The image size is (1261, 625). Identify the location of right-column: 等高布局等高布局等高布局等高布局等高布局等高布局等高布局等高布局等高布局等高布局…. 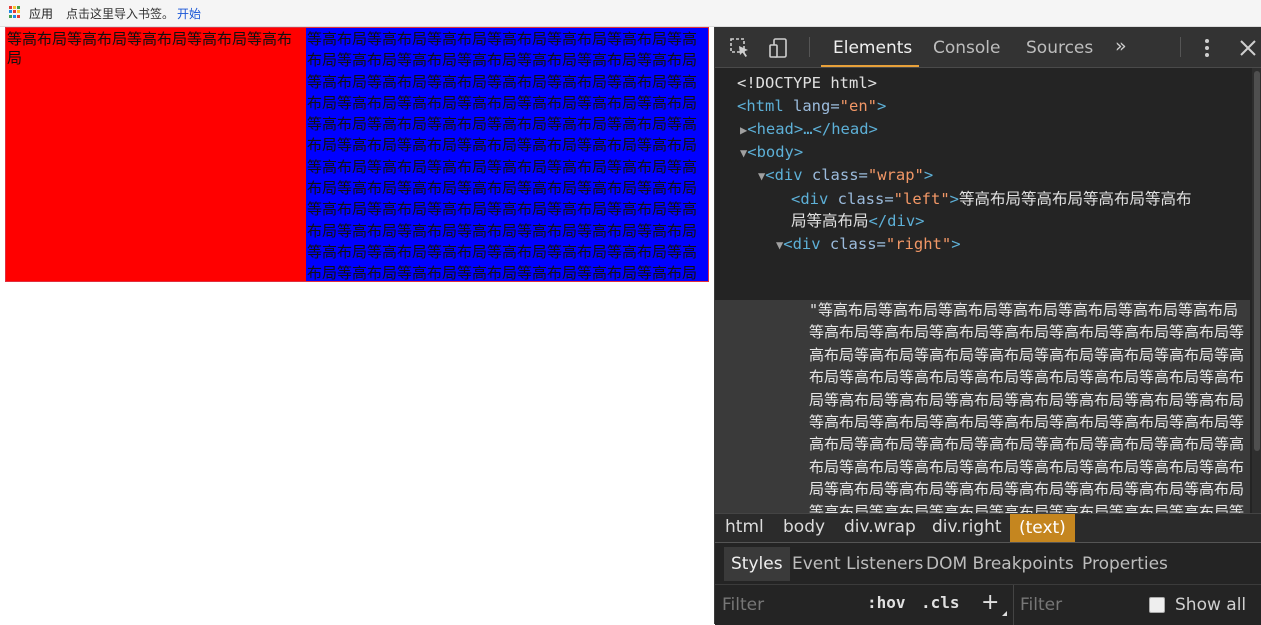
(507, 154).